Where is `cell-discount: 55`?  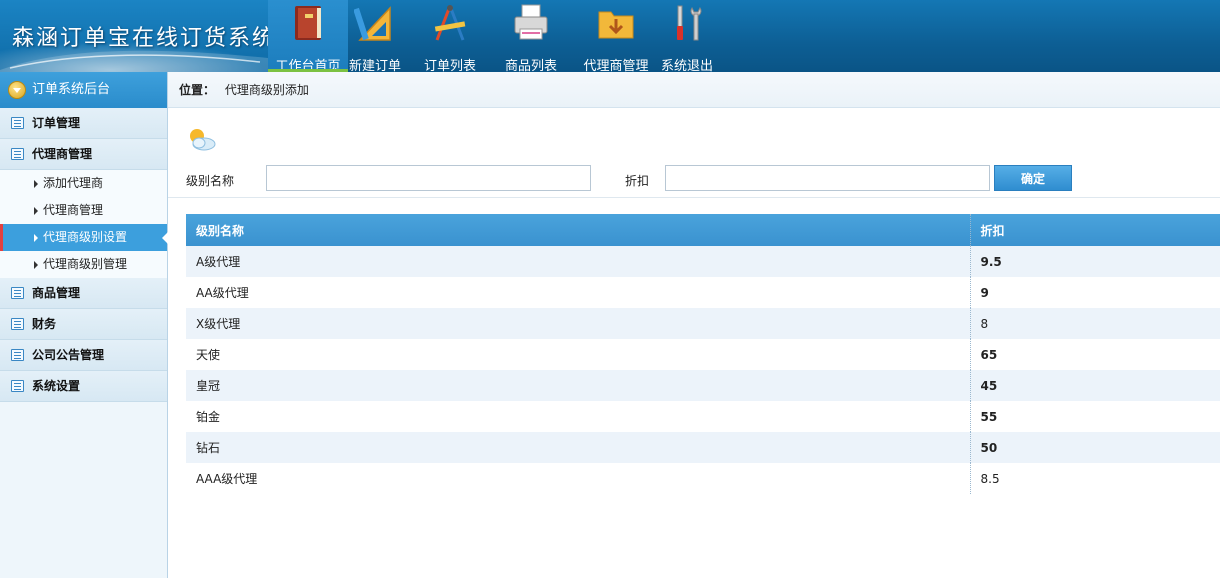
cell-discount: 55 is located at coordinates (1095, 416).